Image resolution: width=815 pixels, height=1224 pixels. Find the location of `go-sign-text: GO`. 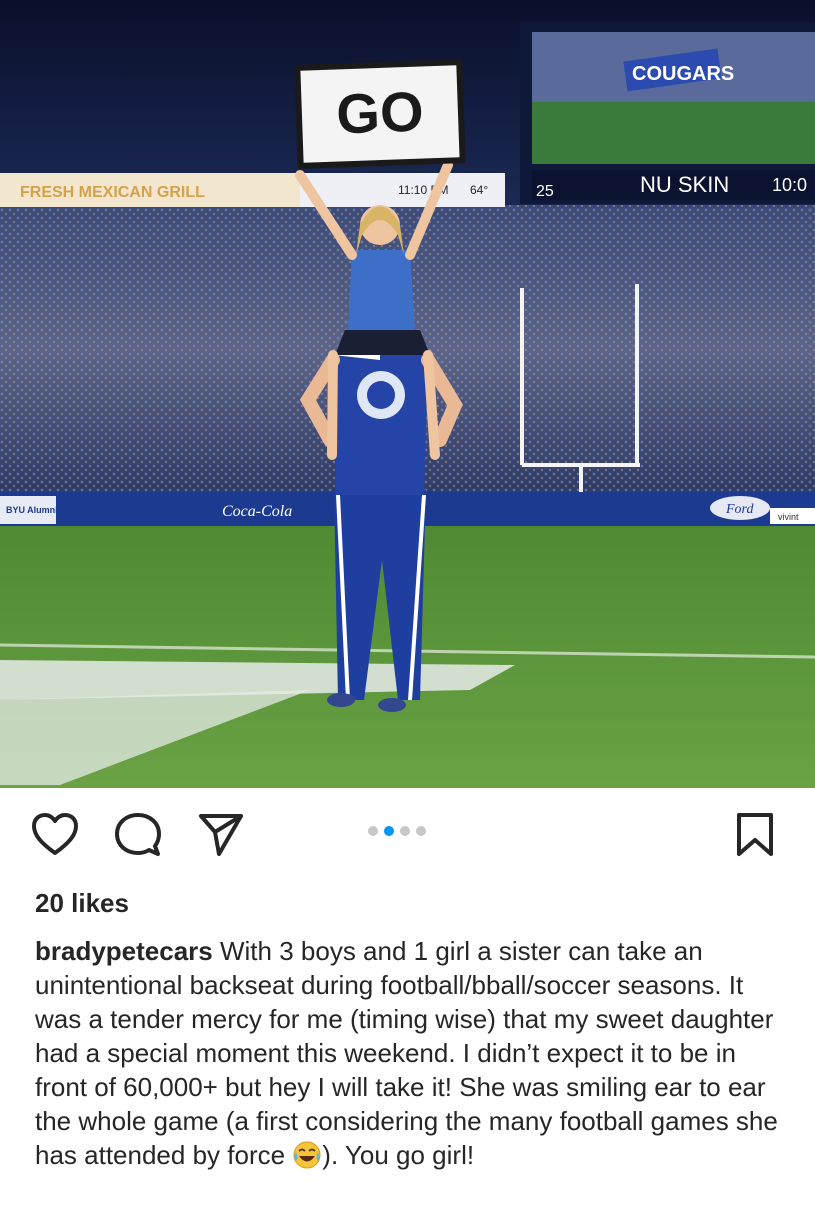

go-sign-text: GO is located at coordinates (379, 113).